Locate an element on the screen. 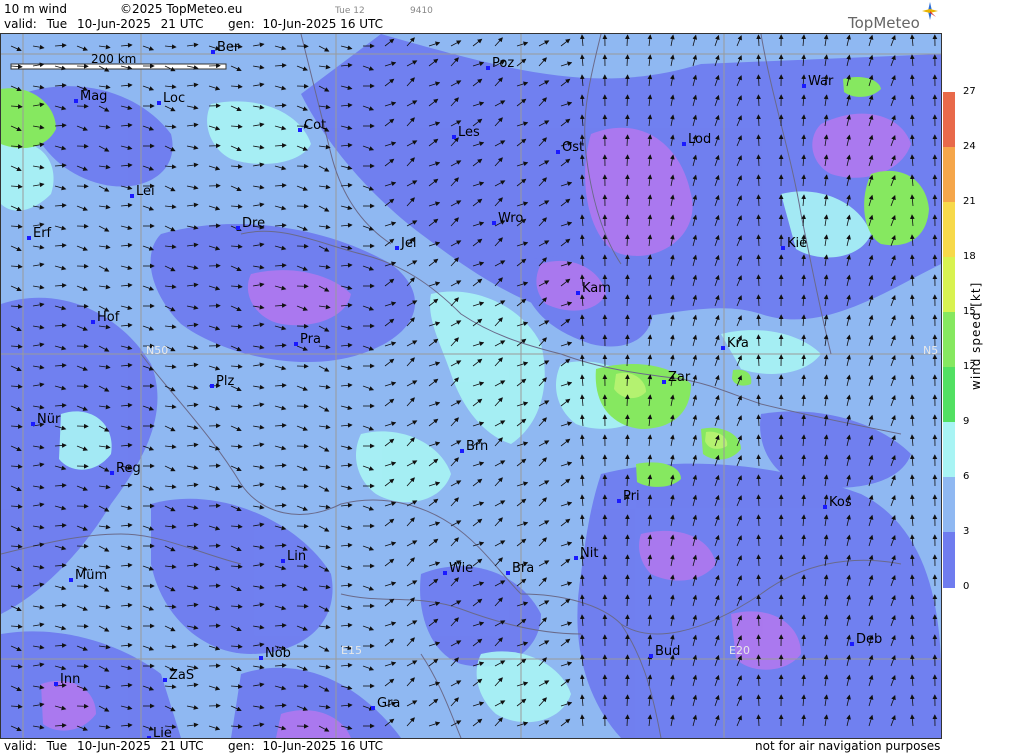  grid-label-n50: N50 is located at coordinates (157, 350).